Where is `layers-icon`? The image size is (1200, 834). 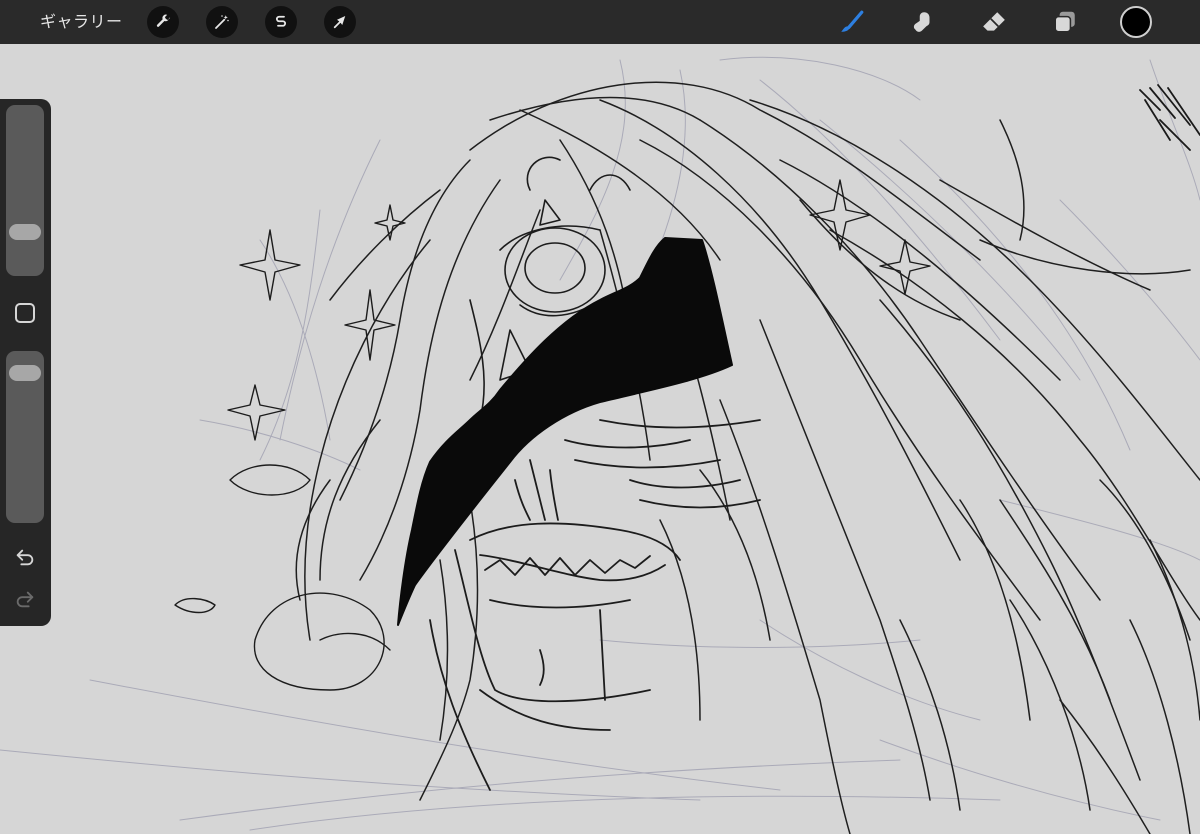
layers-icon is located at coordinates (1064, 22).